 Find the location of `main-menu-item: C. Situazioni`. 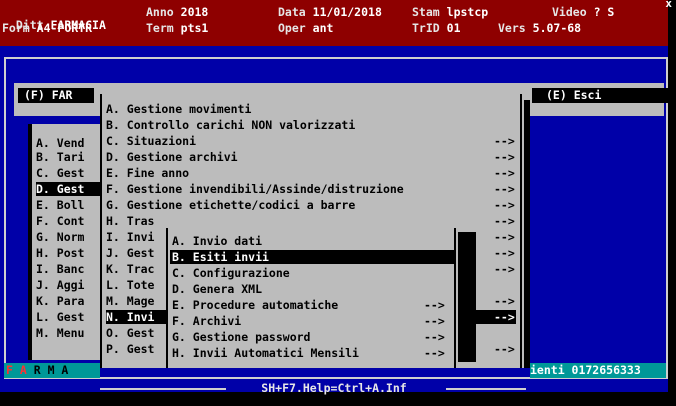

main-menu-item: C. Situazioni is located at coordinates (151, 141).